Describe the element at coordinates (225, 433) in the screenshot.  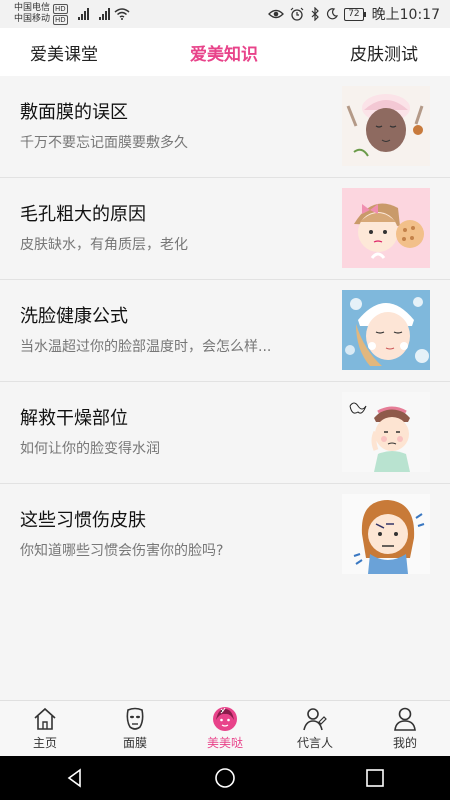
I see `article-item: 解救干燥部位 如何让你的脸变得水润` at that location.